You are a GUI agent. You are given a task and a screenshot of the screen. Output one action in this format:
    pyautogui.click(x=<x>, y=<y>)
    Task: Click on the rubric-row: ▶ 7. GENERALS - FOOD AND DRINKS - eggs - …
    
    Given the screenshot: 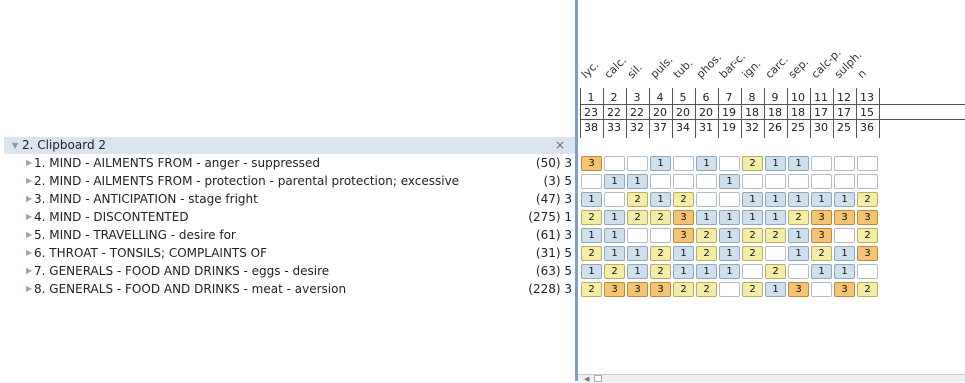 What is the action you would take?
    pyautogui.click(x=289, y=271)
    